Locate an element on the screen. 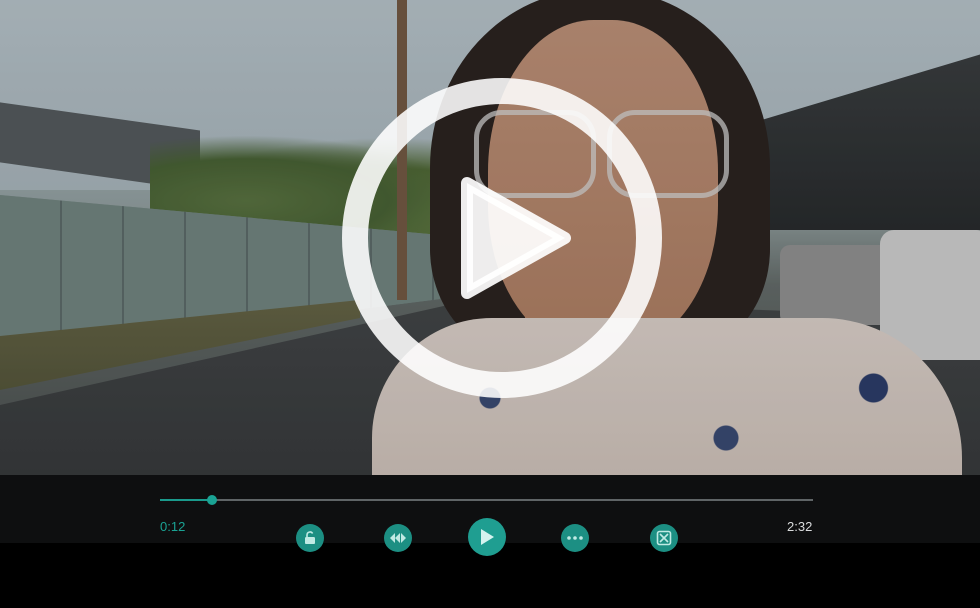 The width and height of the screenshot is (980, 608). screen-mode-button is located at coordinates (664, 538).